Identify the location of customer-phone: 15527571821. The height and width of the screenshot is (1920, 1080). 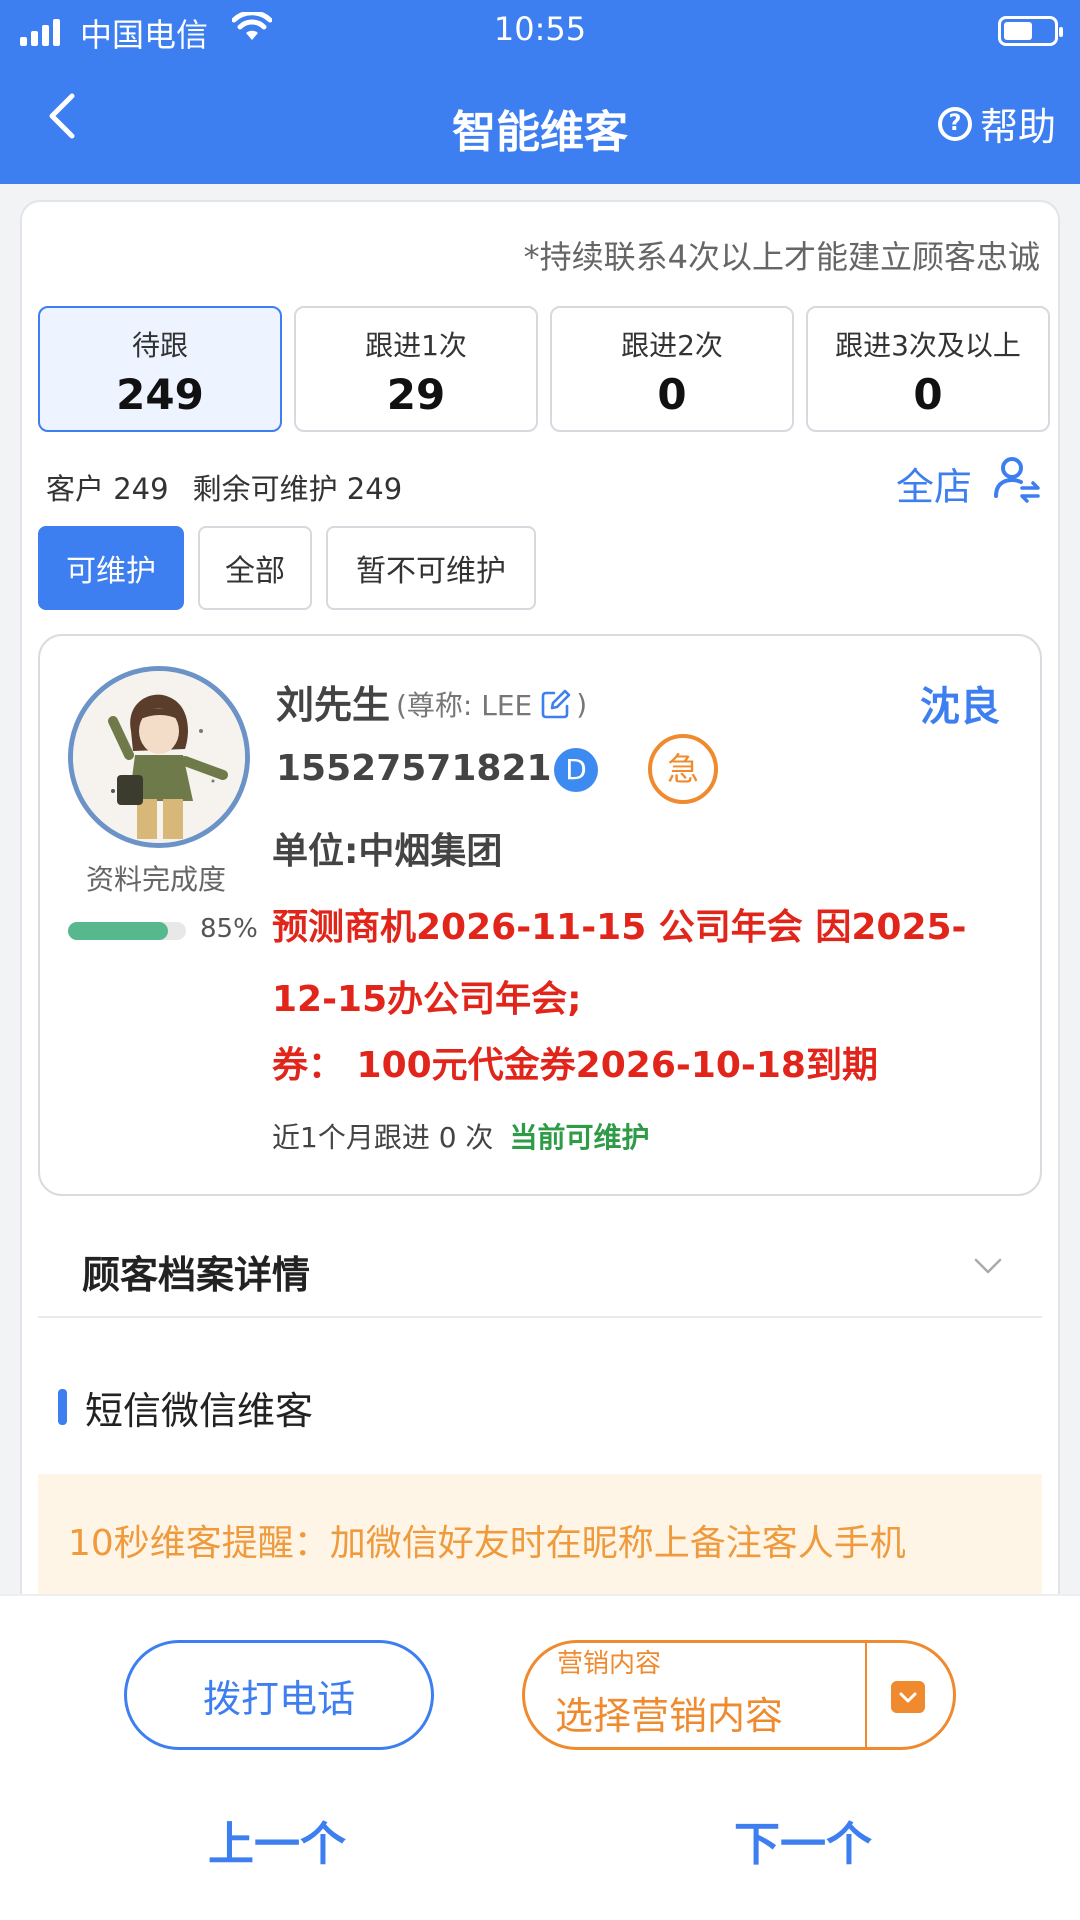
(414, 768).